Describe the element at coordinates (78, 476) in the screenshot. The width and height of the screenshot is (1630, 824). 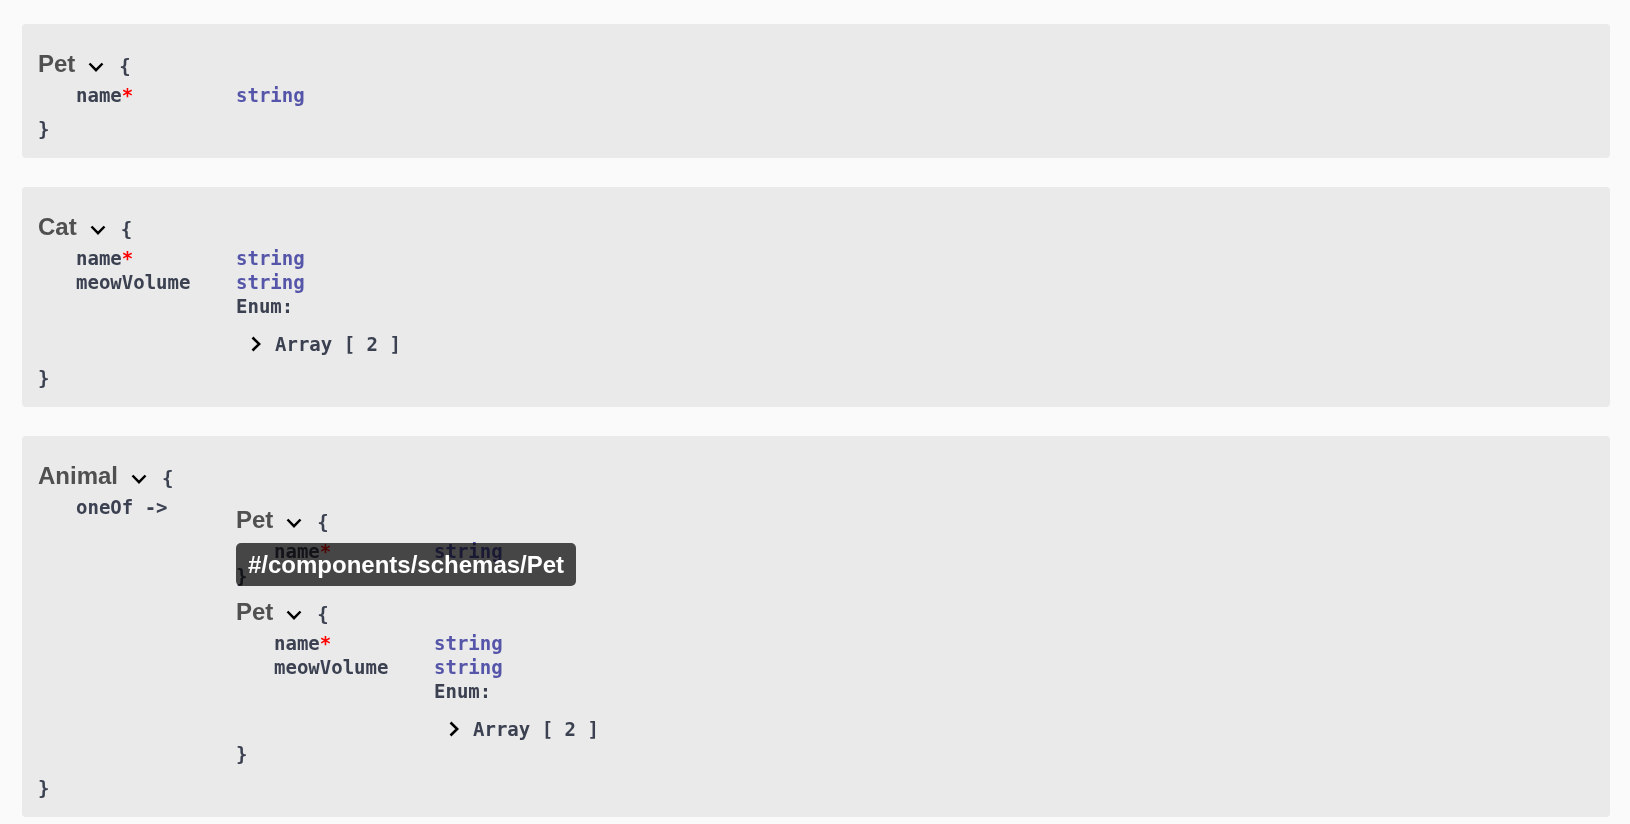
I see `model-title: Animal` at that location.